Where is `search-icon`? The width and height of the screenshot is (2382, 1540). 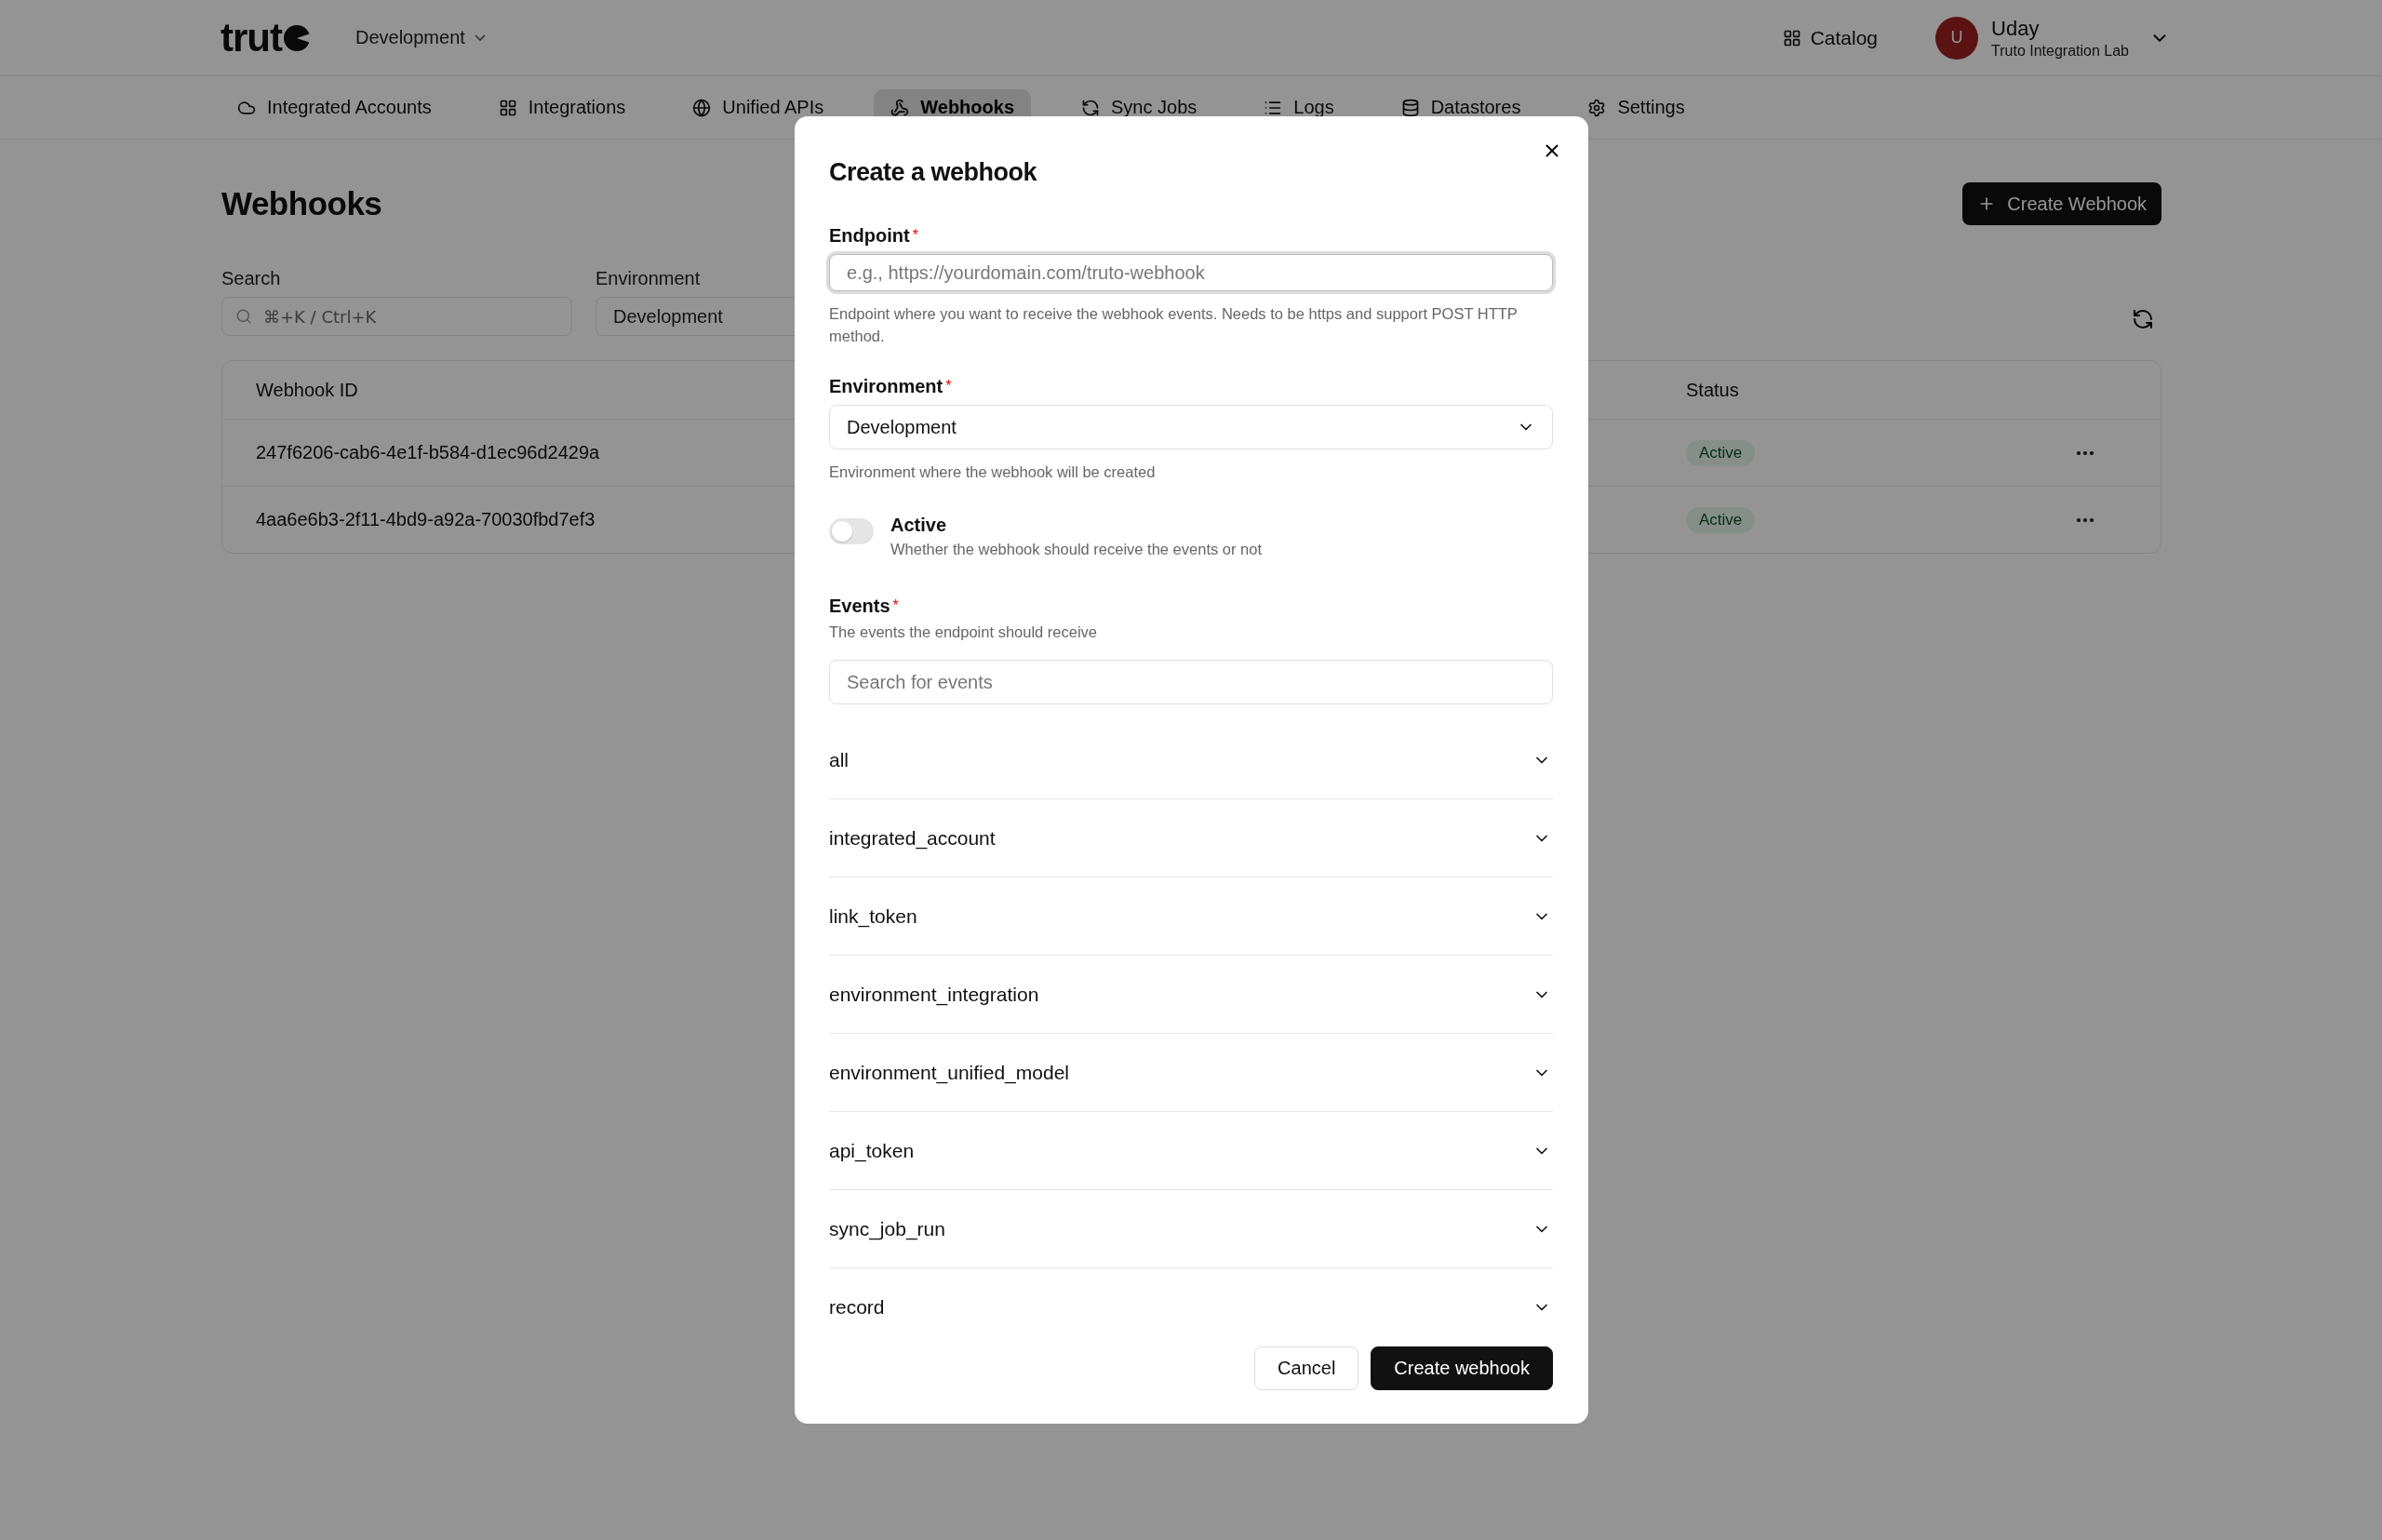 search-icon is located at coordinates (243, 317).